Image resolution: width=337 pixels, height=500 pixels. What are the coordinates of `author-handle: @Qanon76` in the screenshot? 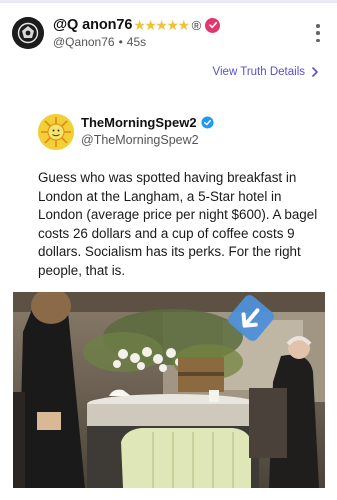 It's located at (84, 42).